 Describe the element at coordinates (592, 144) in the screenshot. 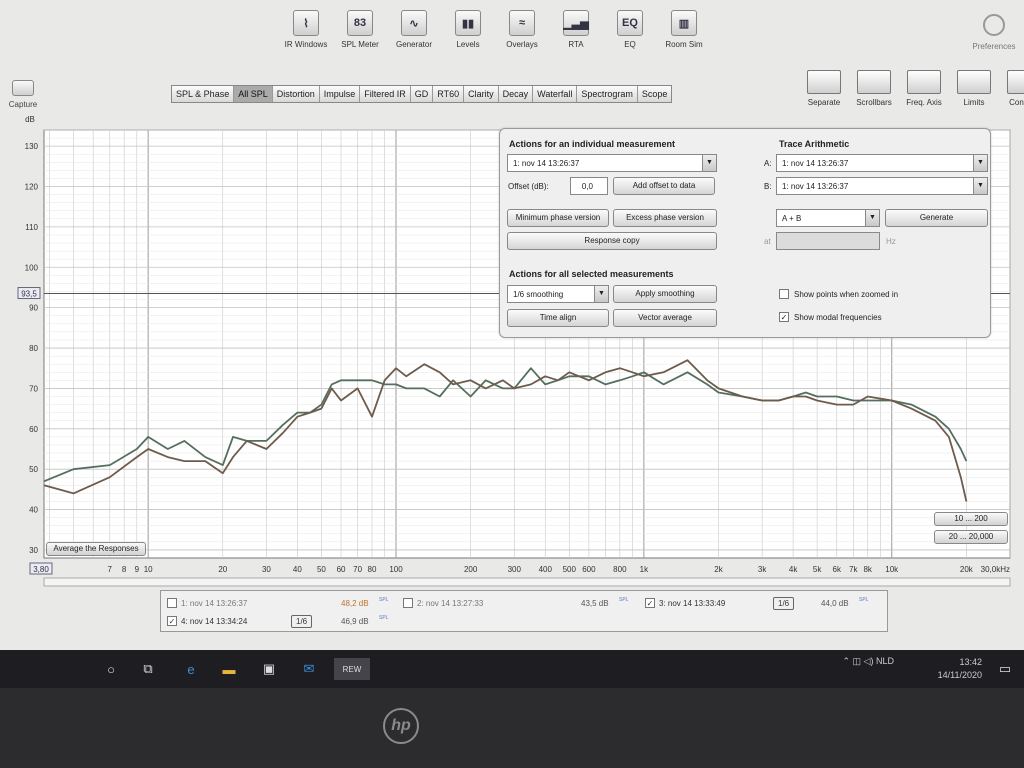

I see `individual-actions-title: Actions for an individual measurement` at that location.